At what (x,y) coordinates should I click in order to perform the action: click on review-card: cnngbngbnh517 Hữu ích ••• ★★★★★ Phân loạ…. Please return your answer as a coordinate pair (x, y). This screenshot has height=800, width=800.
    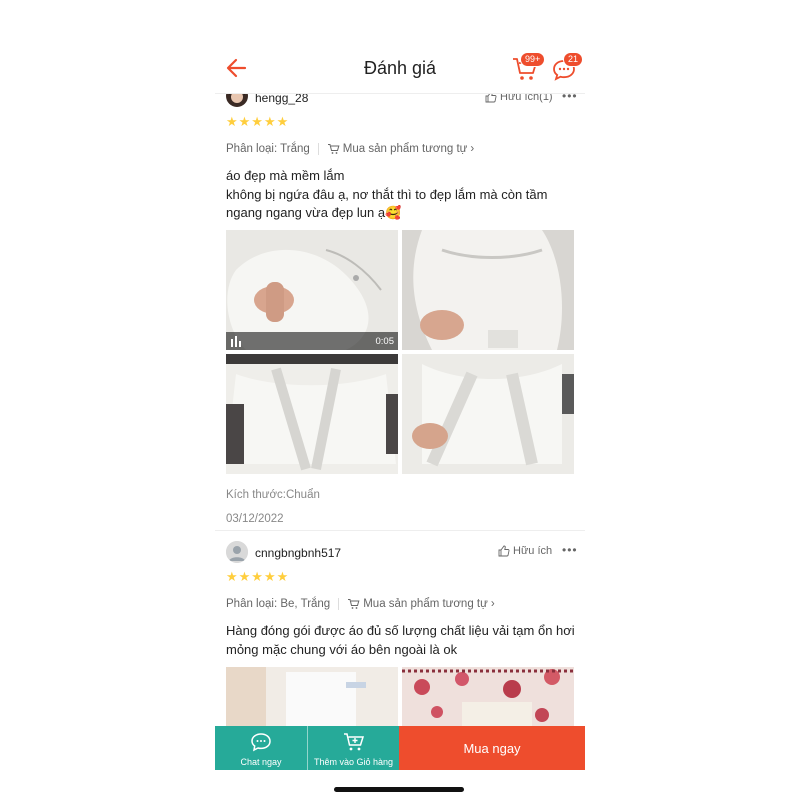
    Looking at the image, I should click on (401, 640).